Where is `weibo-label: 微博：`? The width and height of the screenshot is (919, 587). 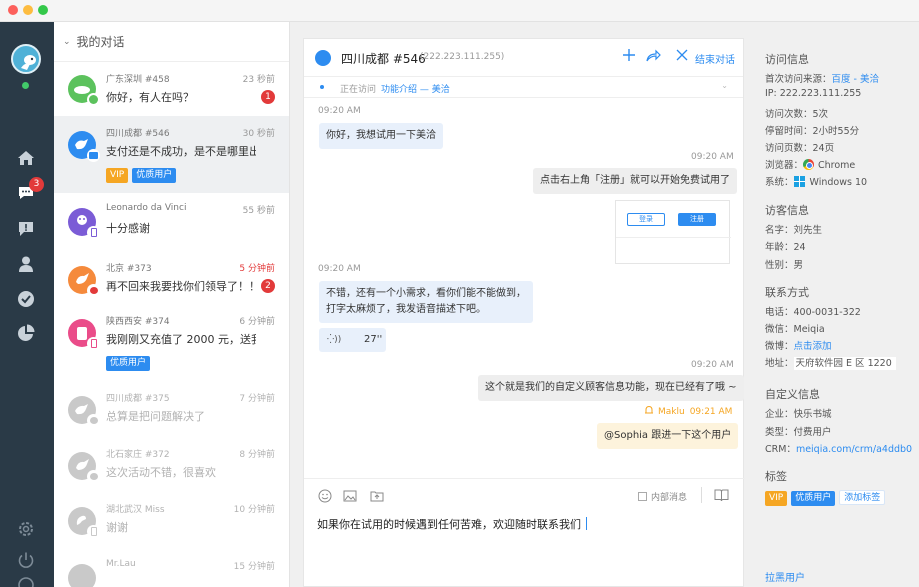 weibo-label: 微博： is located at coordinates (779, 346).